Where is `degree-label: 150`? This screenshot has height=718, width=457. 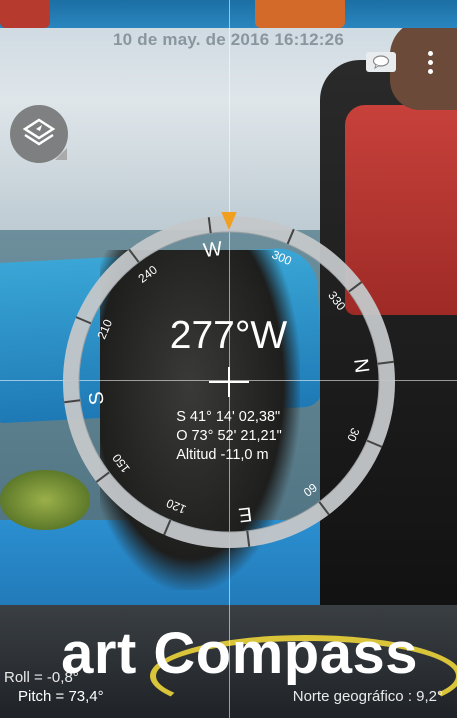
degree-label: 150 is located at coordinates (120, 463).